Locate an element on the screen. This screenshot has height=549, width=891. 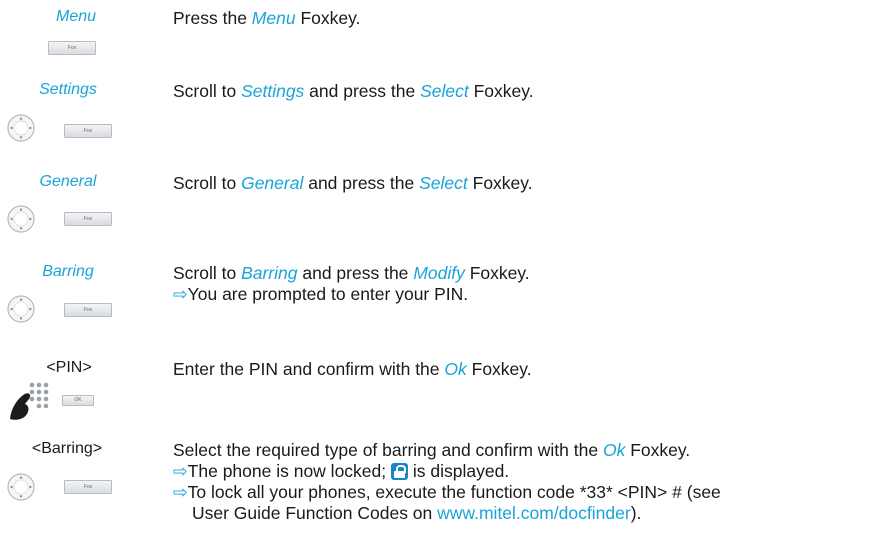
lock-icon is located at coordinates (399, 471).